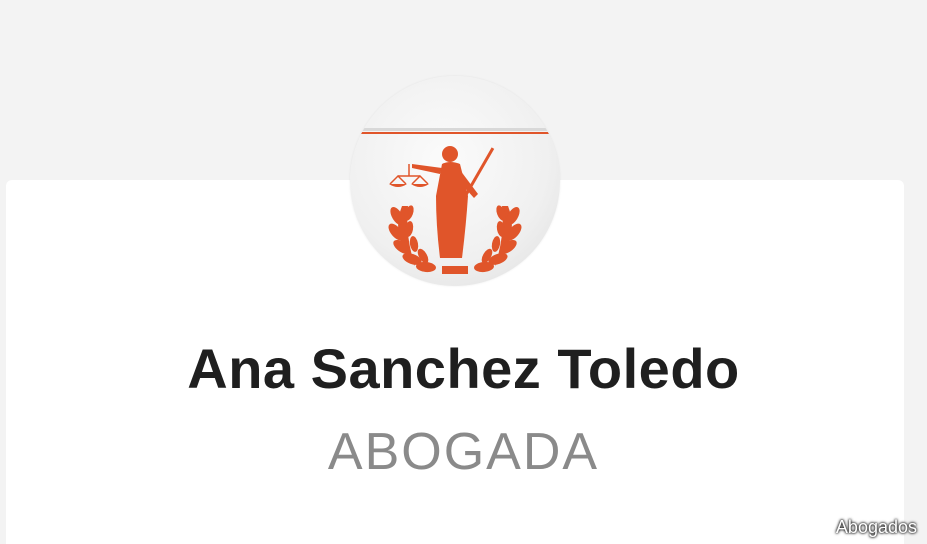  What do you see at coordinates (876, 527) in the screenshot?
I see `watermark: Abogados` at bounding box center [876, 527].